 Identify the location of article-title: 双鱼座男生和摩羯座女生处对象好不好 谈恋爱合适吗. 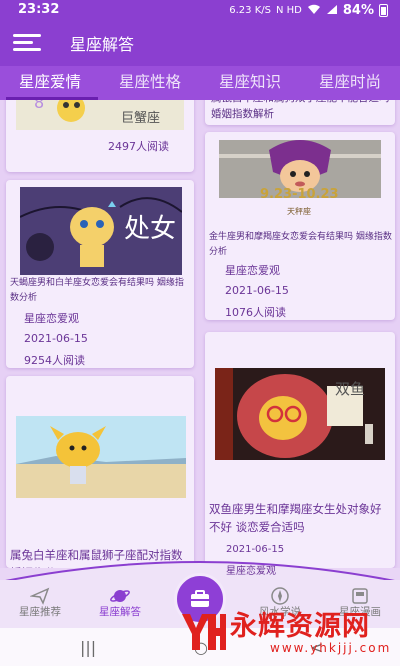
(295, 518).